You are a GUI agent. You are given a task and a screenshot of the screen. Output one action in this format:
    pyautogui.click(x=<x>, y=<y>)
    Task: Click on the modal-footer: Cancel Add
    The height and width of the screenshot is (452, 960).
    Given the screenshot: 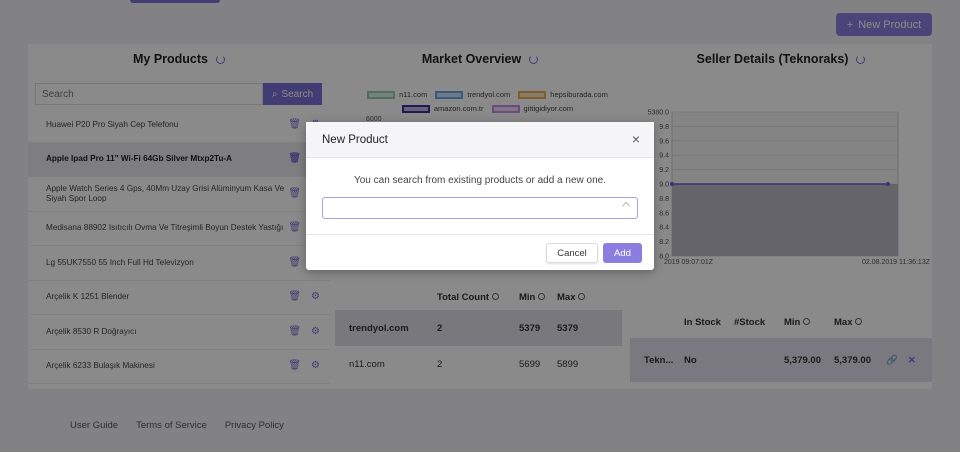 What is the action you would take?
    pyautogui.click(x=480, y=252)
    